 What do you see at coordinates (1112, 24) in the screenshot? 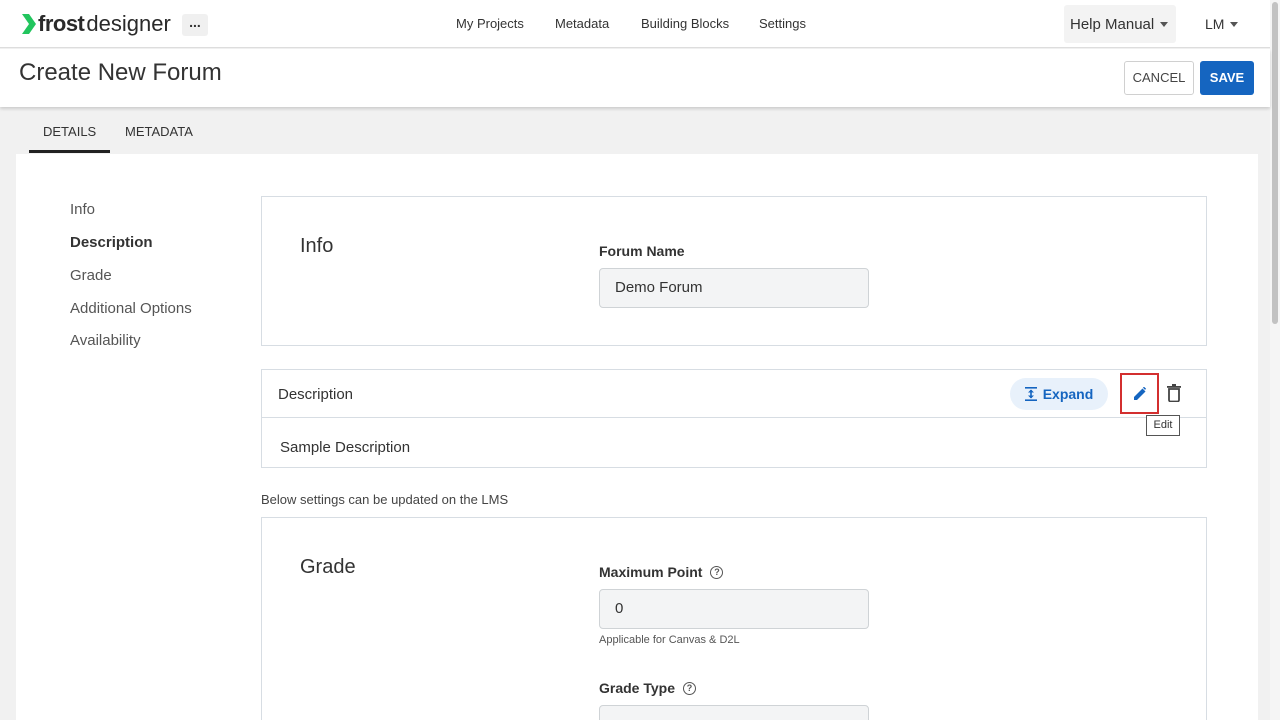
I see `help-manual-label: Help Manual` at bounding box center [1112, 24].